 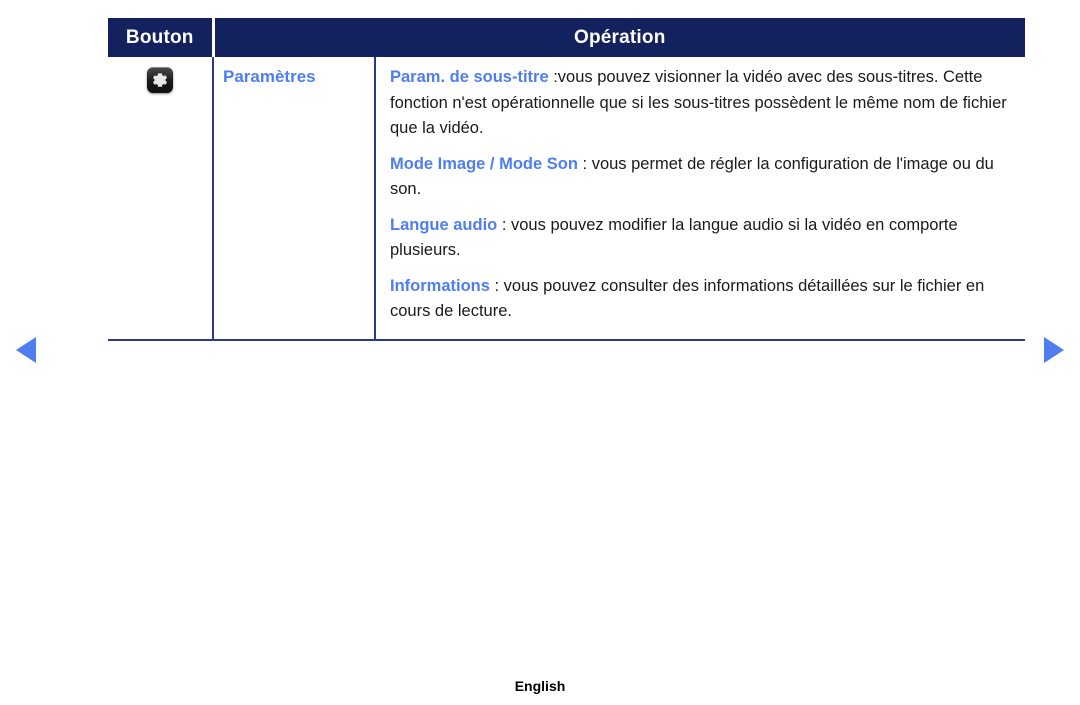 I want to click on description-key: Param. de sous-titre, so click(x=469, y=77).